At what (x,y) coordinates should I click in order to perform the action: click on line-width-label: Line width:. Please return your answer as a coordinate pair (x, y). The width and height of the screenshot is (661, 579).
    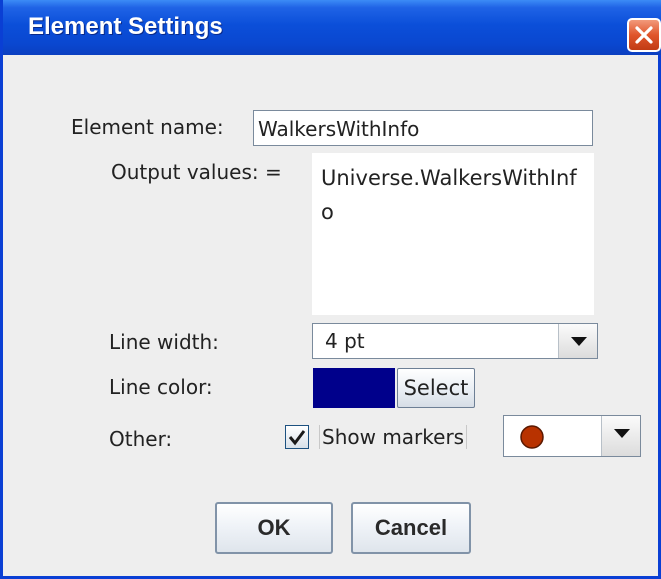
    Looking at the image, I should click on (164, 342).